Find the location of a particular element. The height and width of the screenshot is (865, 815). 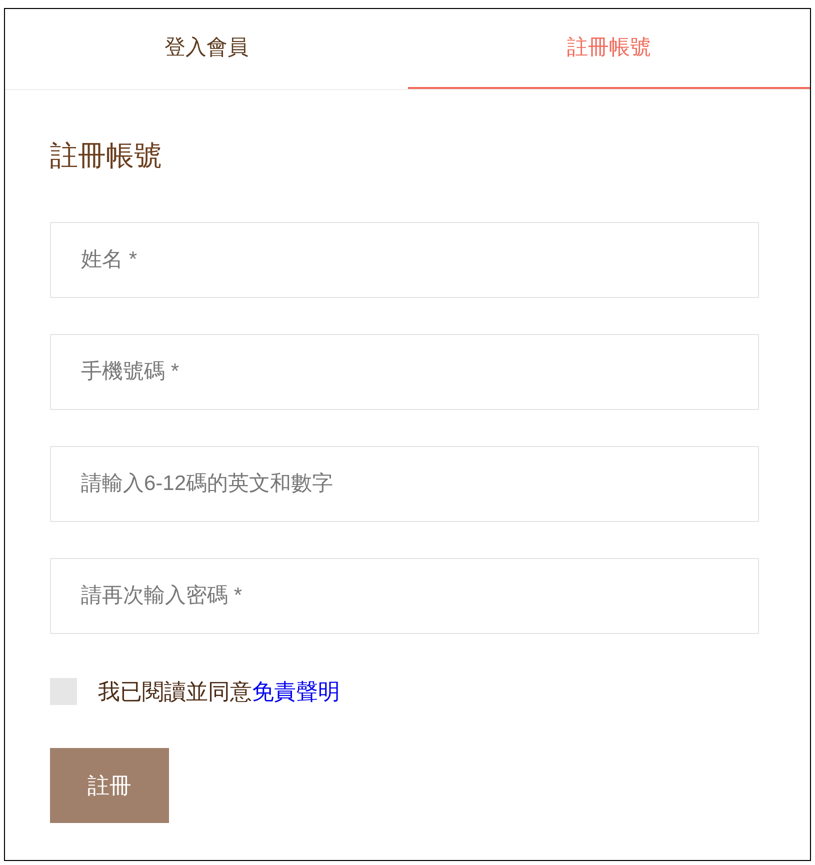

input-field: 請再次輸入密碼 * is located at coordinates (404, 596).